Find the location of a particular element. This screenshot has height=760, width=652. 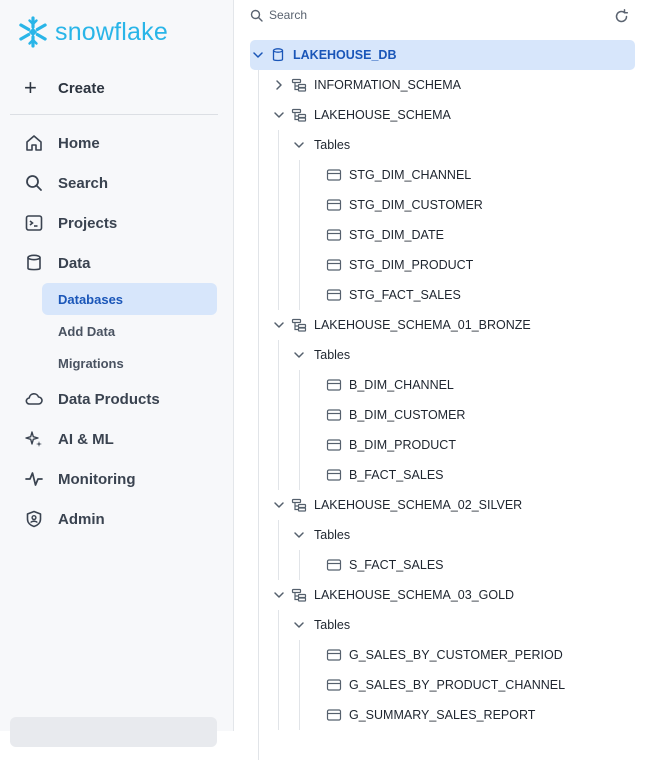

tree-node-label: LAKEHOUSE_DB is located at coordinates (345, 55).